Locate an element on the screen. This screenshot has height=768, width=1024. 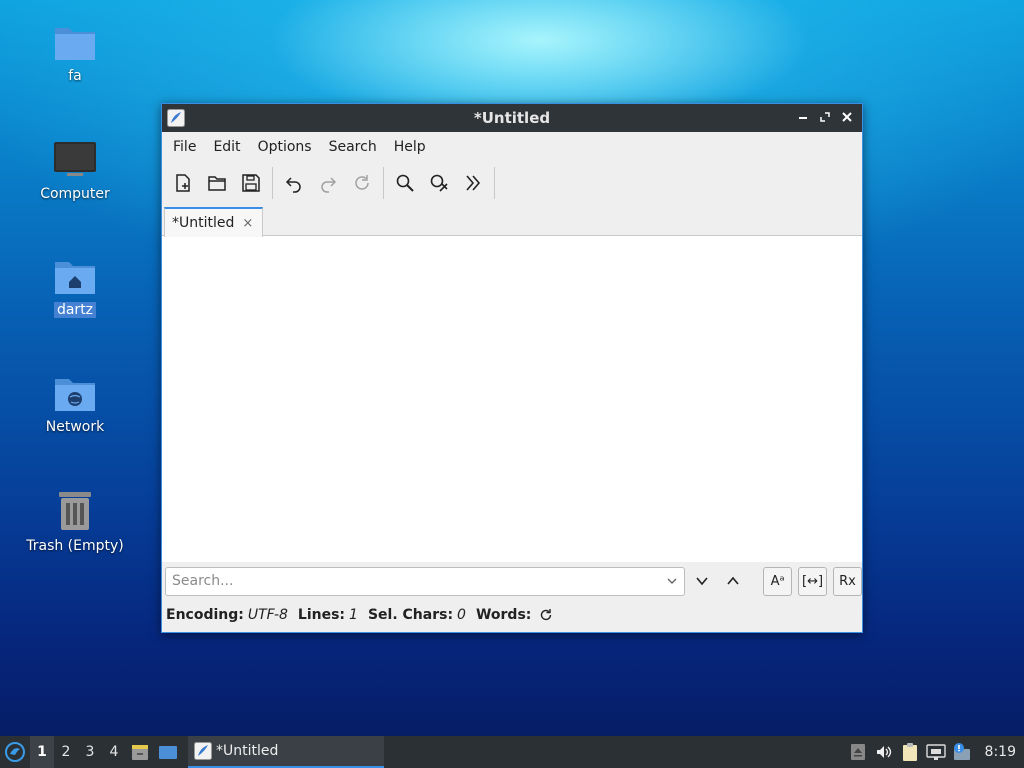
save-icon is located at coordinates (251, 183).